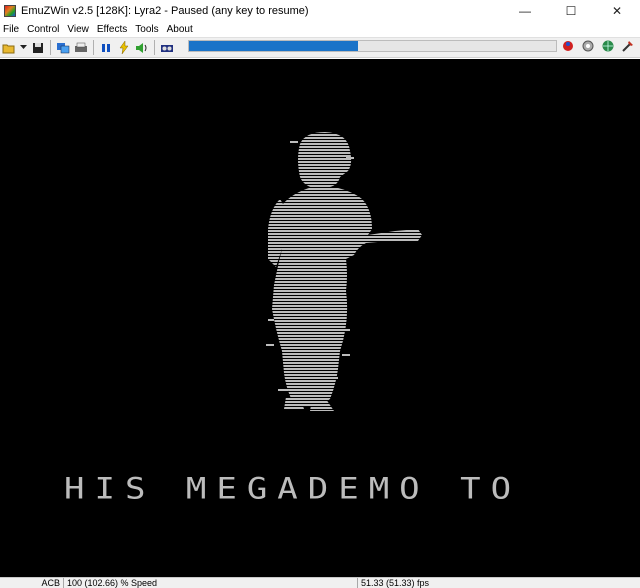 The image size is (640, 588). Describe the element at coordinates (345, 271) in the screenshot. I see `dancer-figure` at that location.